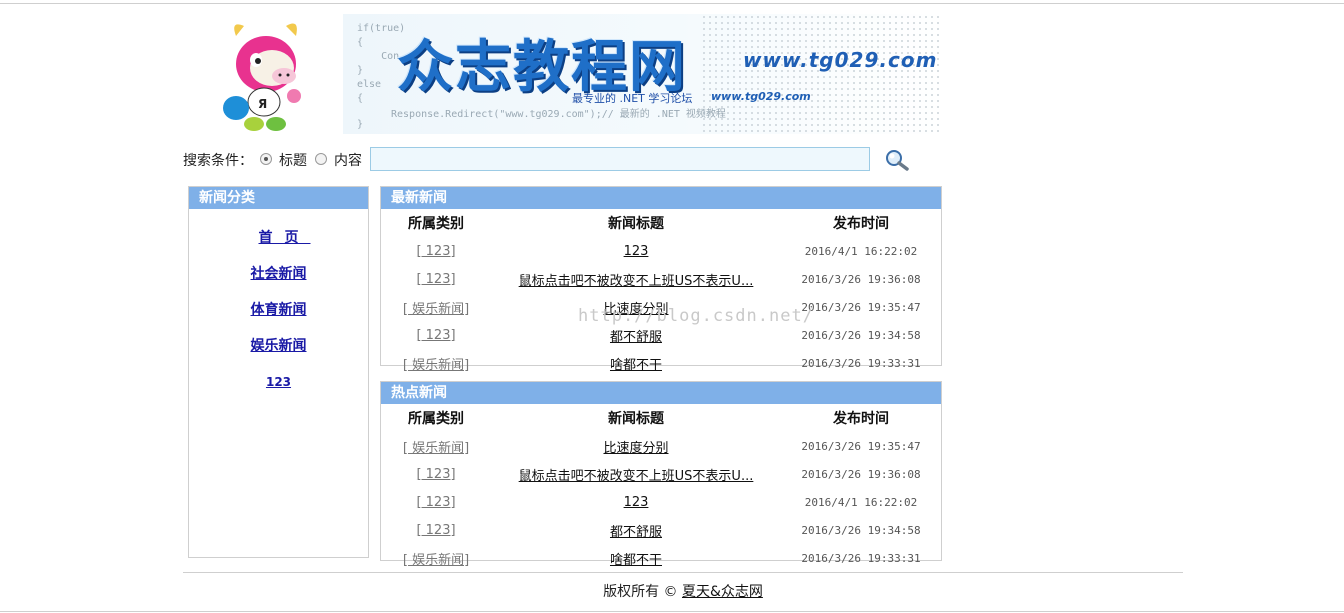  What do you see at coordinates (620, 159) in the screenshot?
I see `search-input` at bounding box center [620, 159].